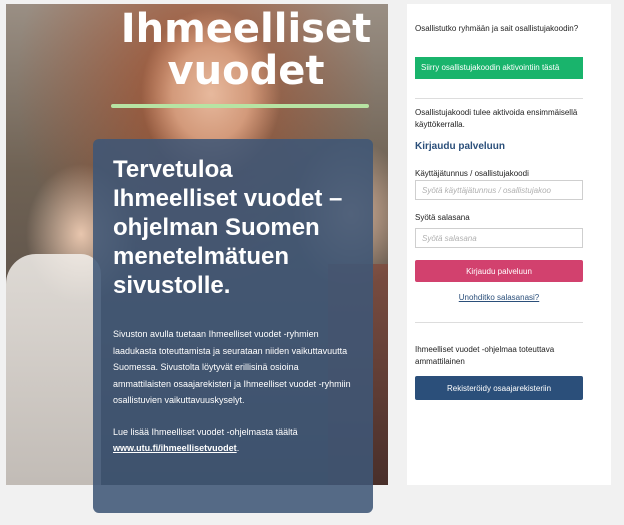  Describe the element at coordinates (442, 217) in the screenshot. I see `password-label: Syötä salasana` at that location.